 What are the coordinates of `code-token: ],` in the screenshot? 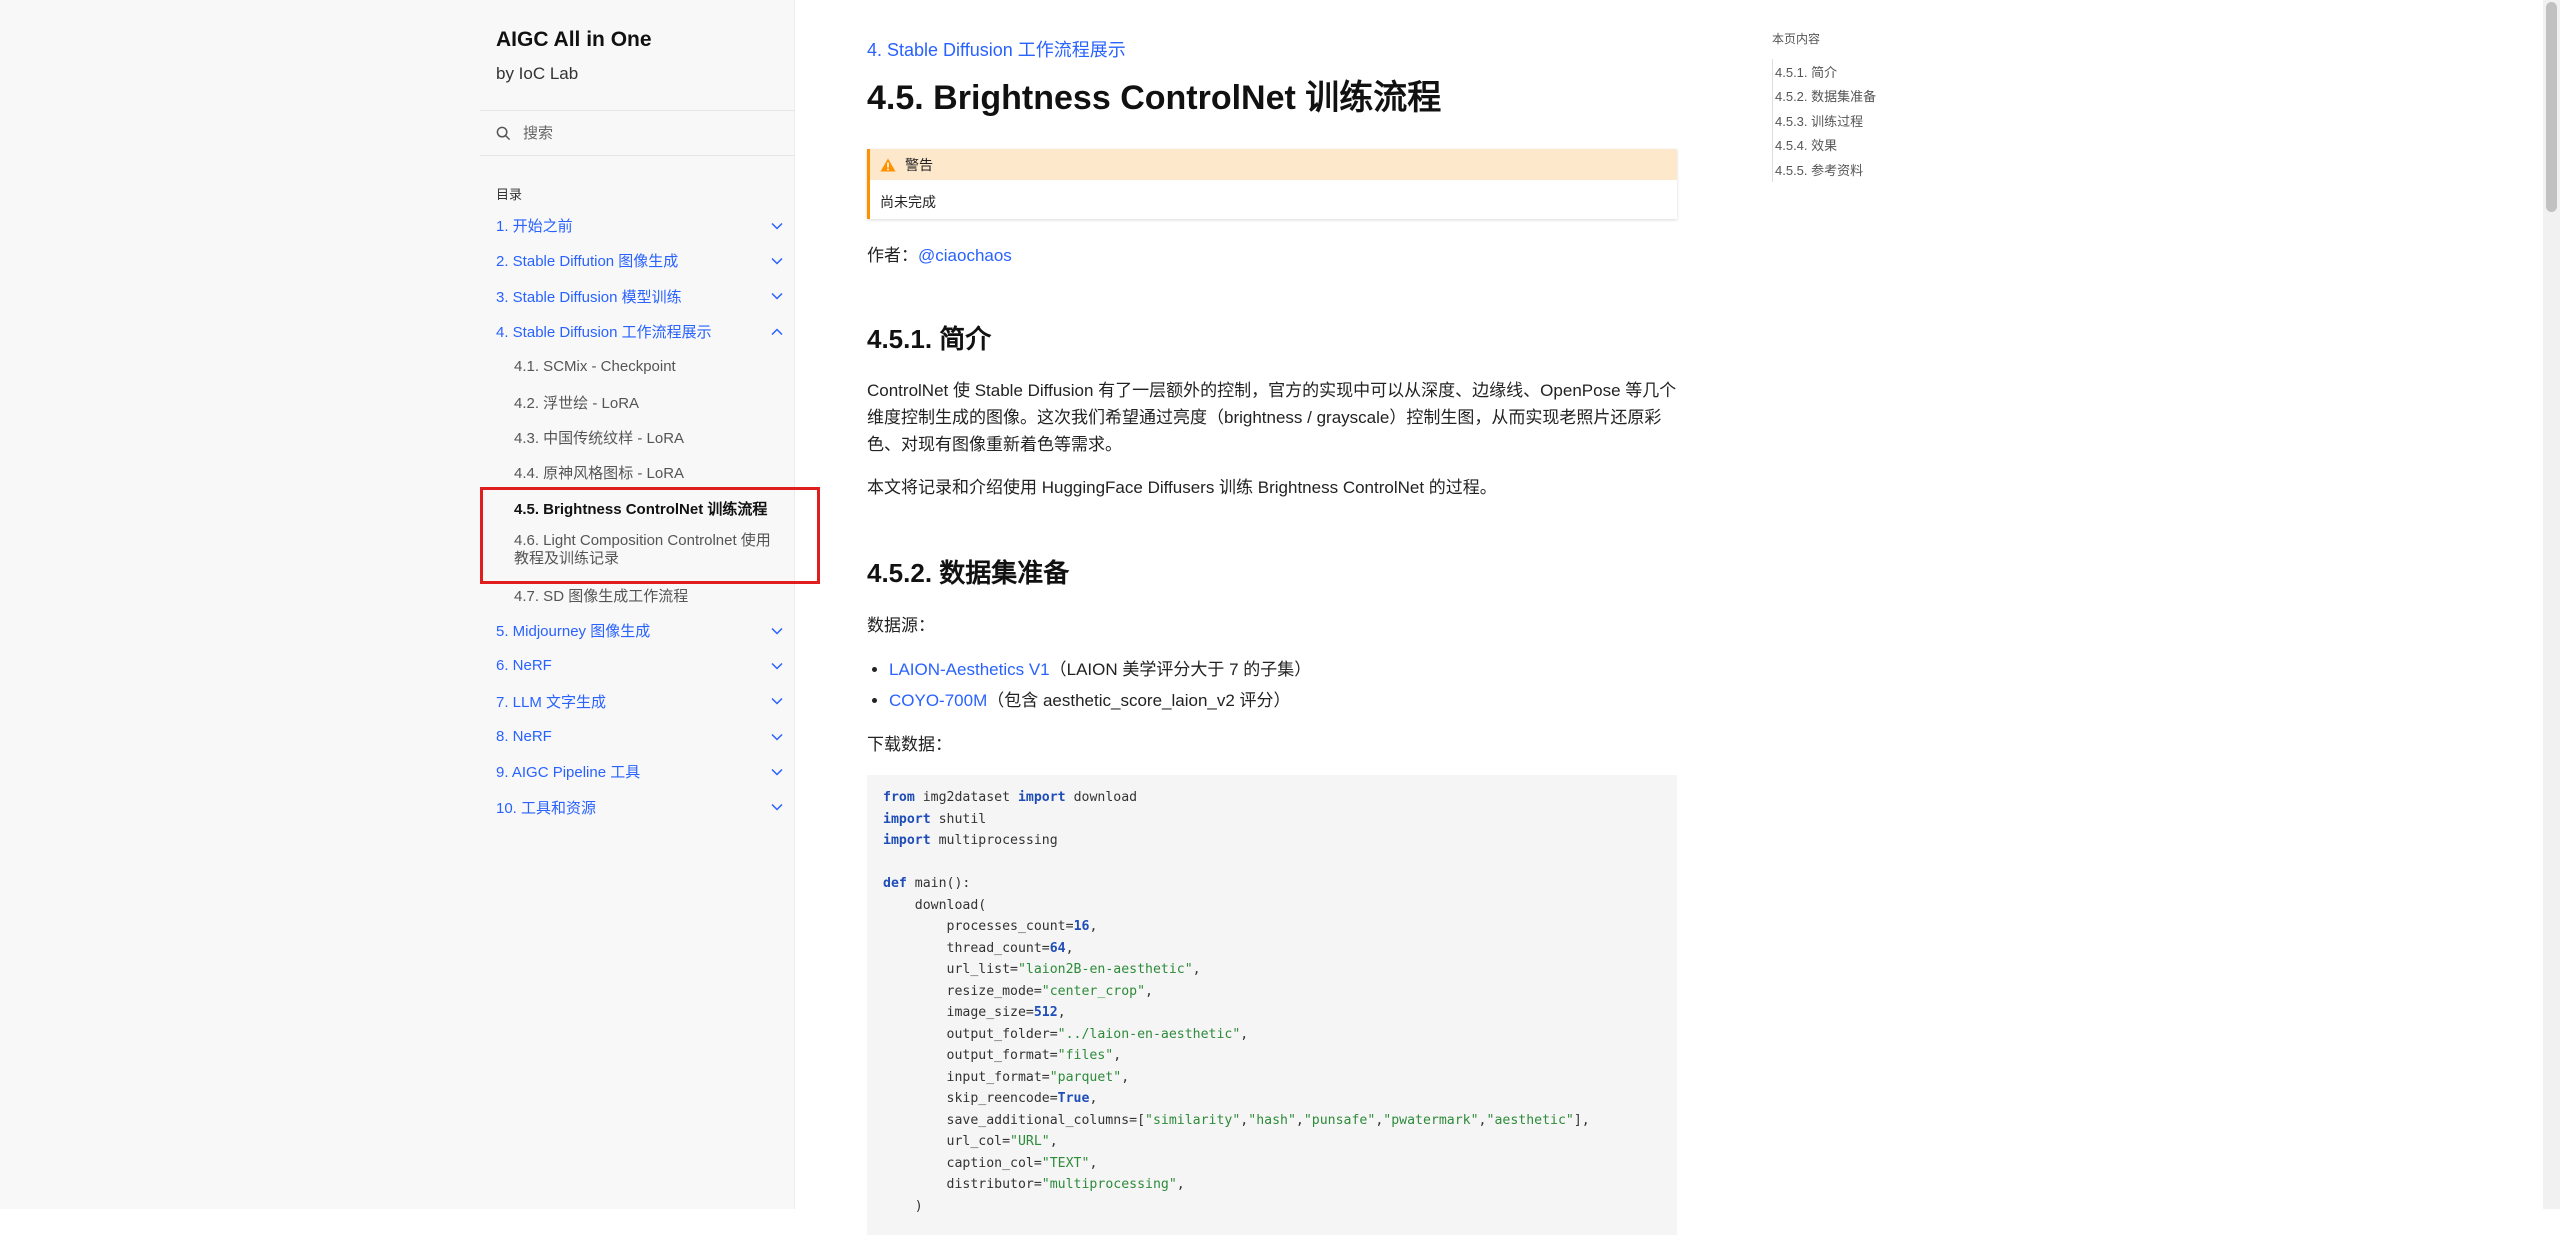 It's located at (1581, 1120).